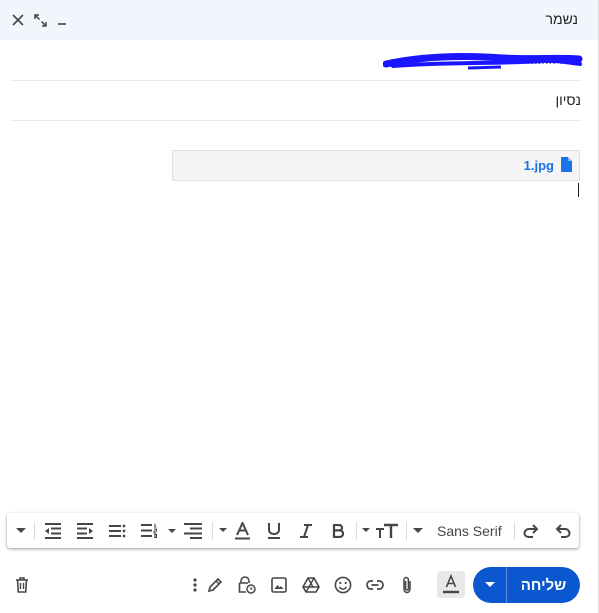 The image size is (599, 613). What do you see at coordinates (469, 531) in the screenshot?
I see `font-family-select: Sans Serif` at bounding box center [469, 531].